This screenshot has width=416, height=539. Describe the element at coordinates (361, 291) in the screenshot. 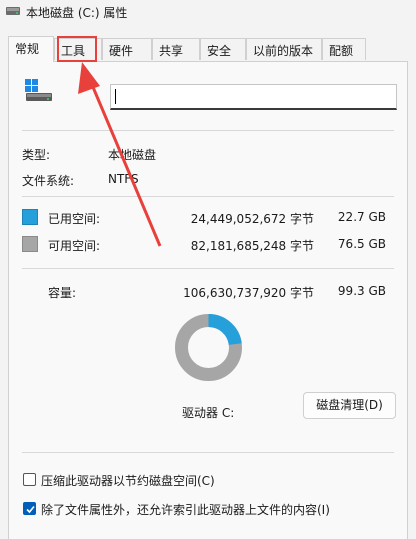

I see `capacity-size: 99.3 GB` at that location.